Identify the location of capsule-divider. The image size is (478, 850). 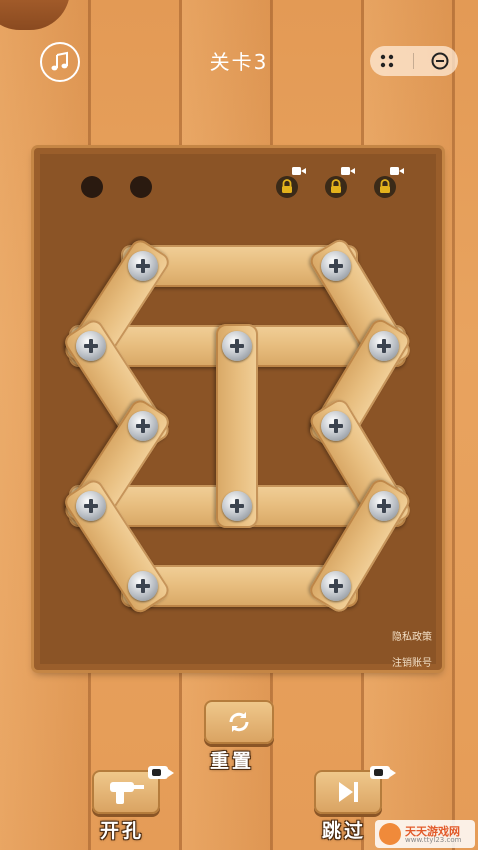
(414, 61).